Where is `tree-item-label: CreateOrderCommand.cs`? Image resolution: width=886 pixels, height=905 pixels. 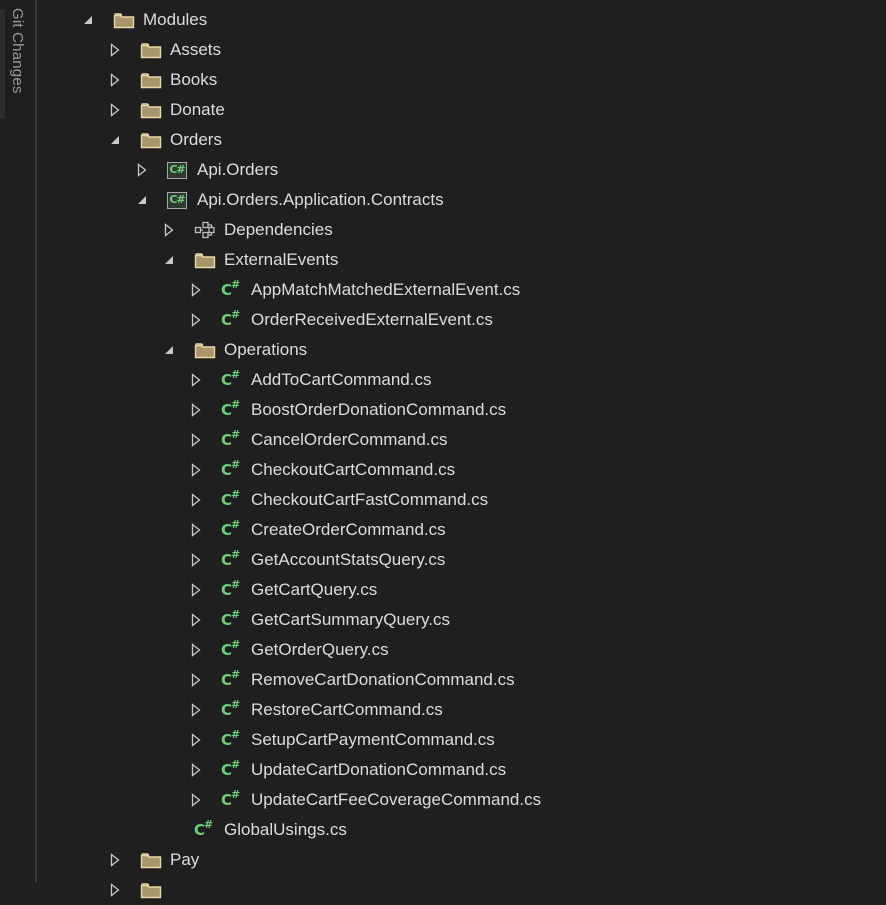
tree-item-label: CreateOrderCommand.cs is located at coordinates (348, 529).